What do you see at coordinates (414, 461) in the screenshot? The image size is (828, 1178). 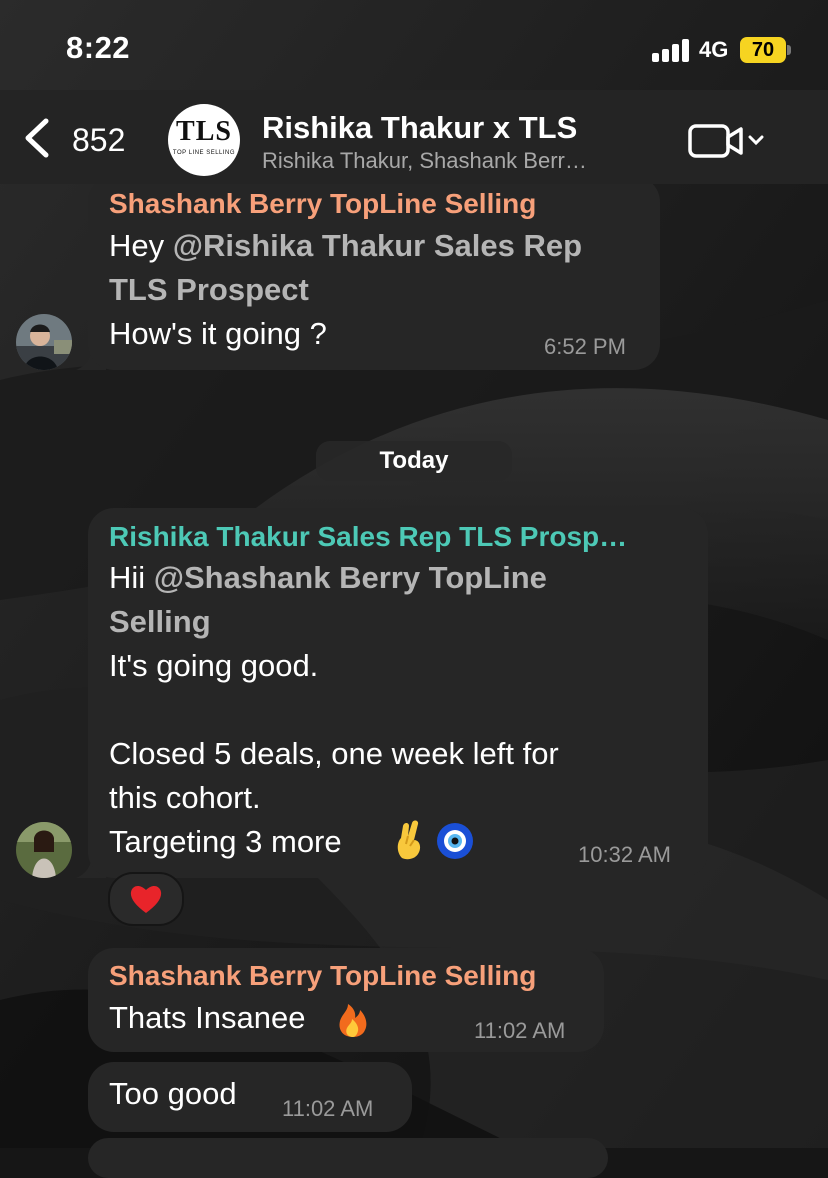 I see `day-separator: Today` at bounding box center [414, 461].